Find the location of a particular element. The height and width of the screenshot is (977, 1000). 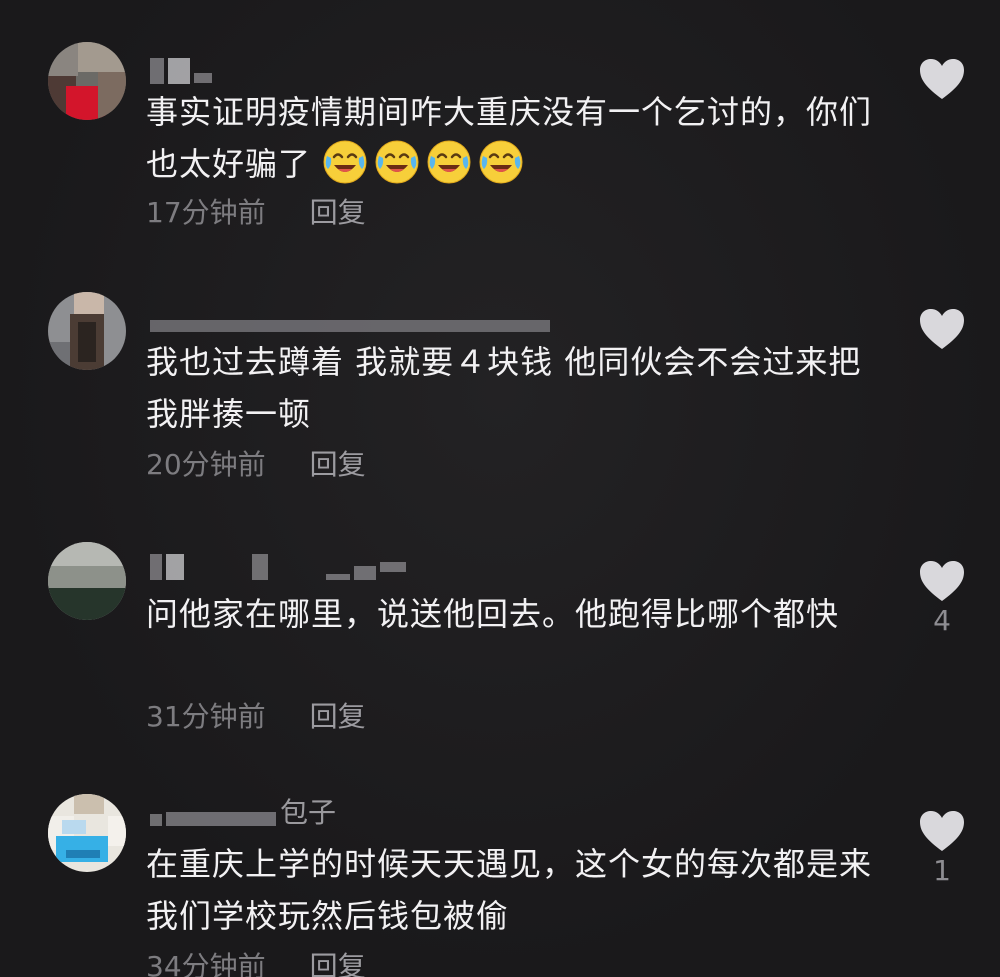

timestamp: 17分钟前 is located at coordinates (206, 212).